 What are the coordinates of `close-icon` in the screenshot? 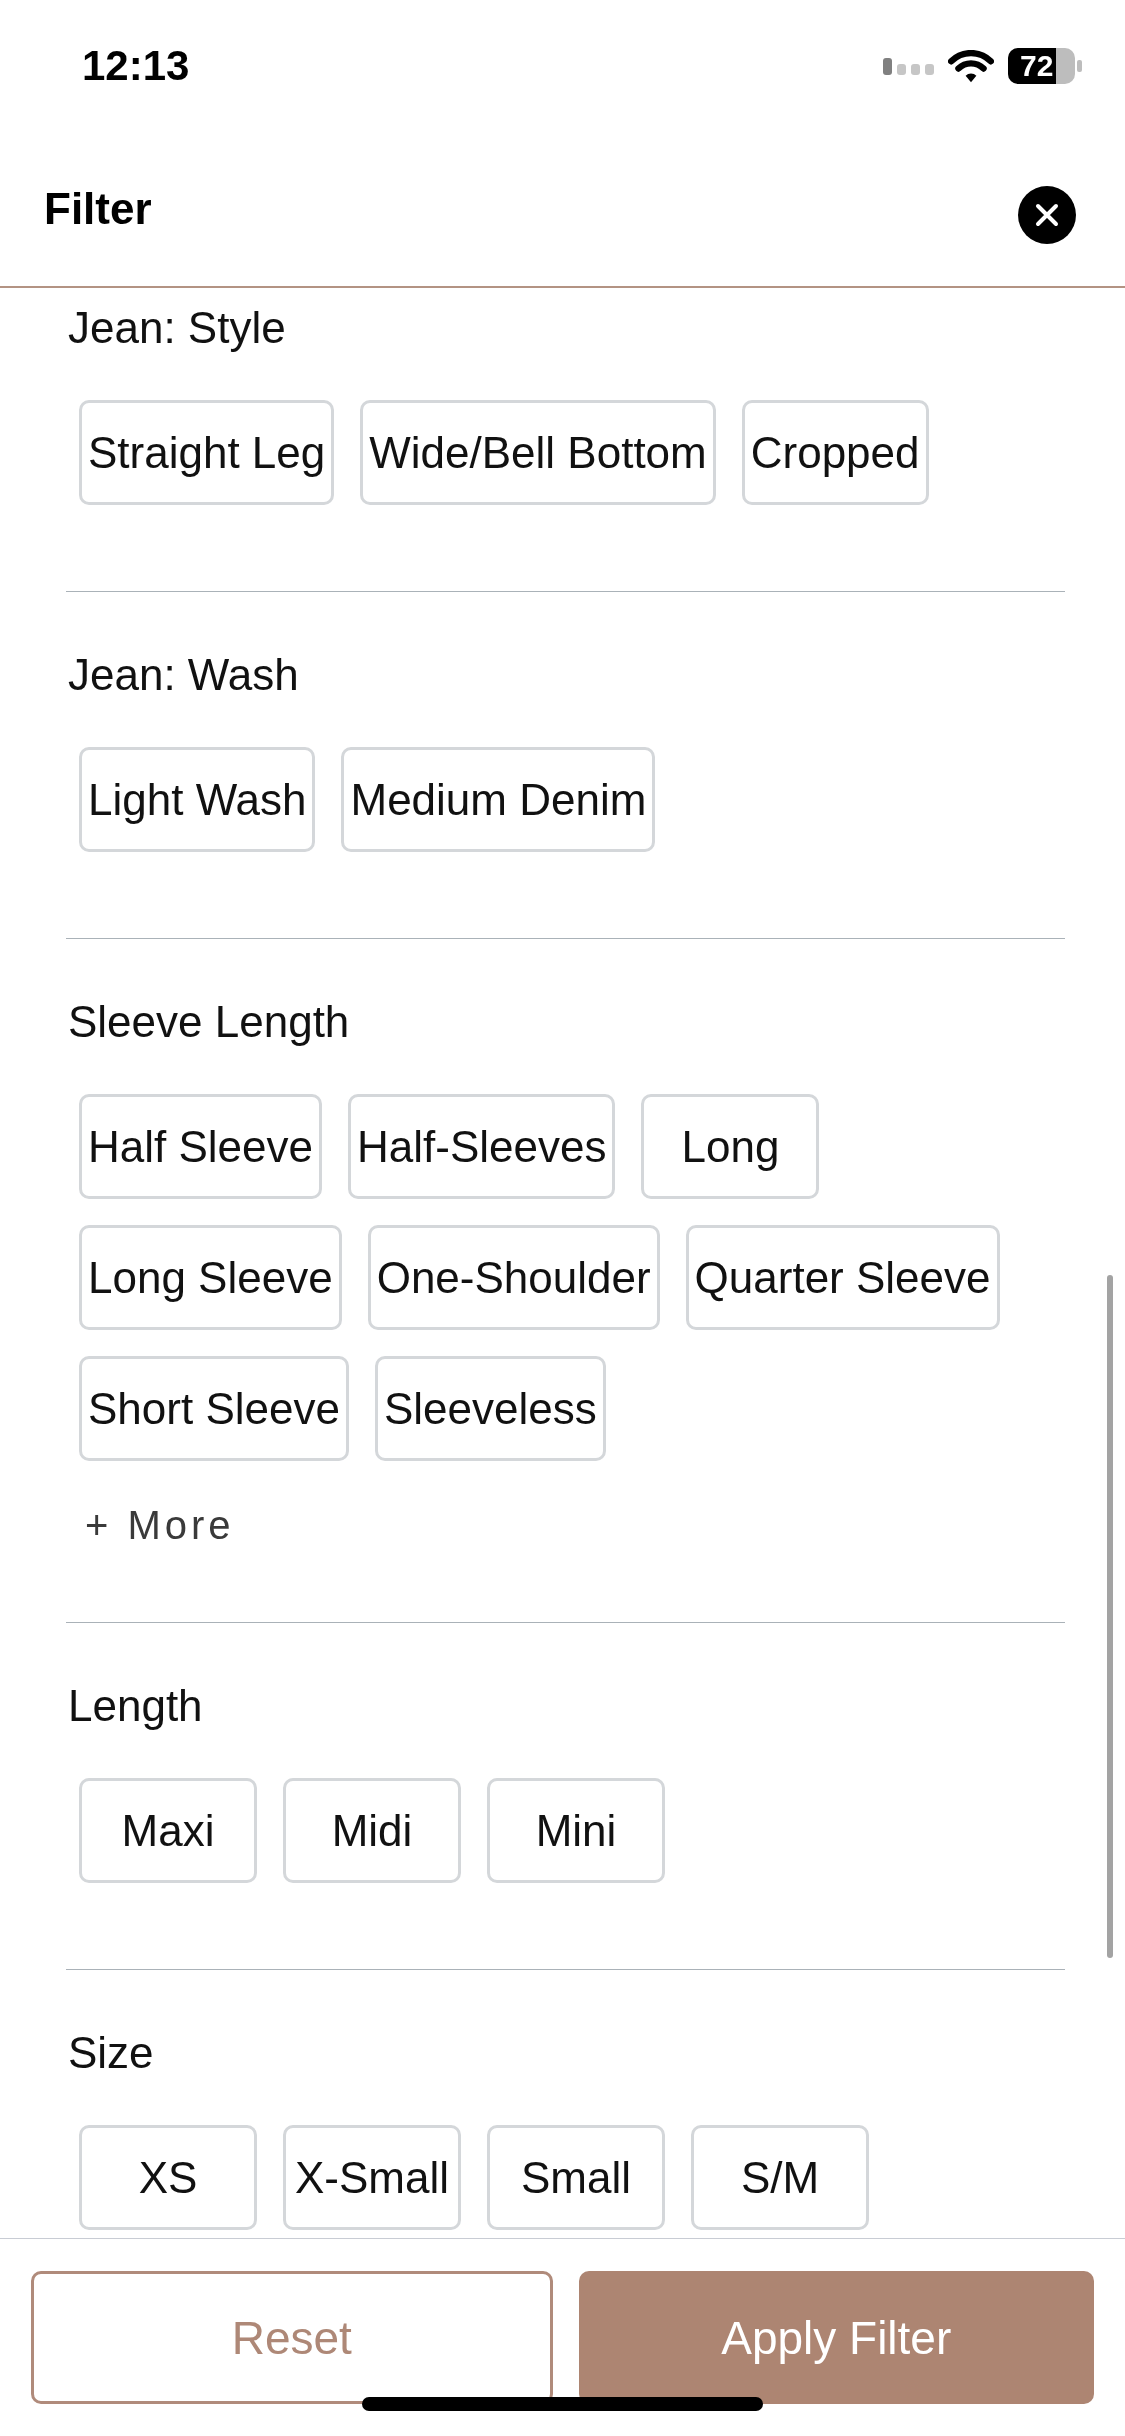 It's located at (1047, 215).